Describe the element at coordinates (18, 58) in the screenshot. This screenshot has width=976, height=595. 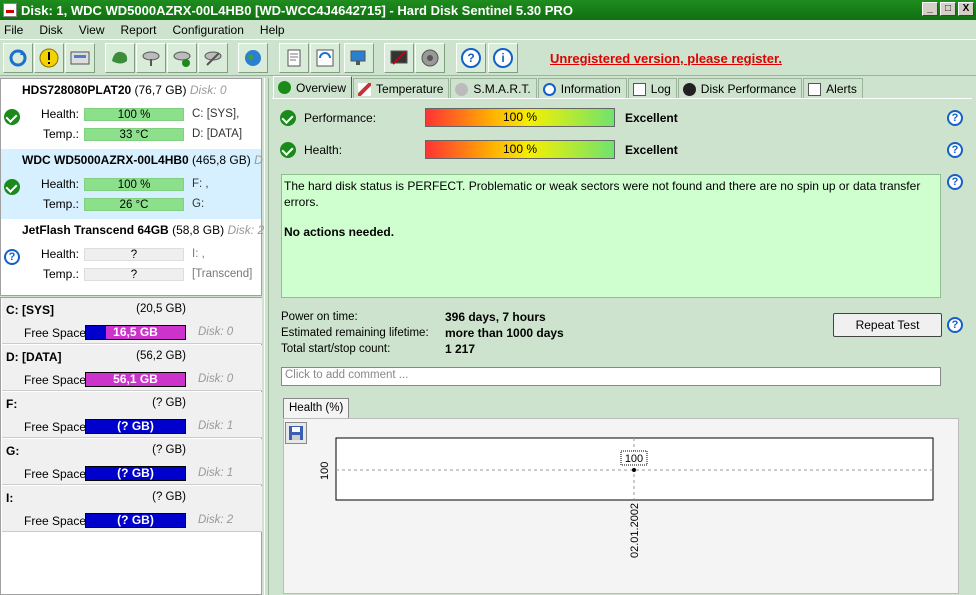
I see `refresh-button` at that location.